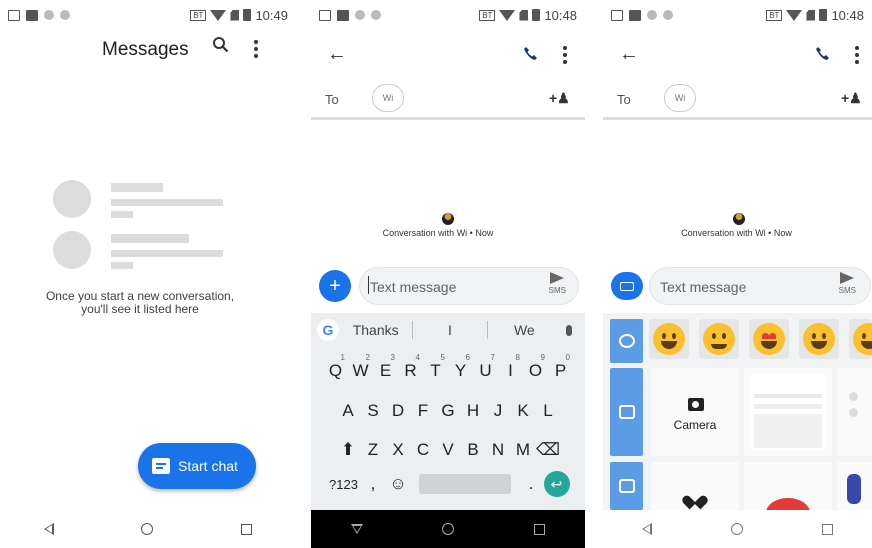 The image size is (872, 548). I want to click on key-label: B, so click(473, 449).